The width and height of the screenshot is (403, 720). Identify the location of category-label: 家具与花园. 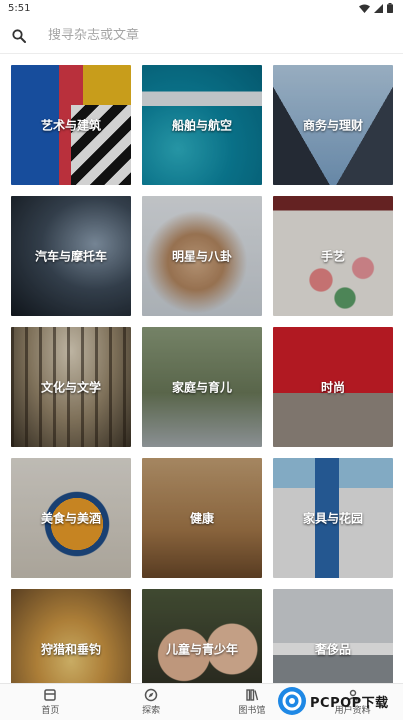
(332, 518).